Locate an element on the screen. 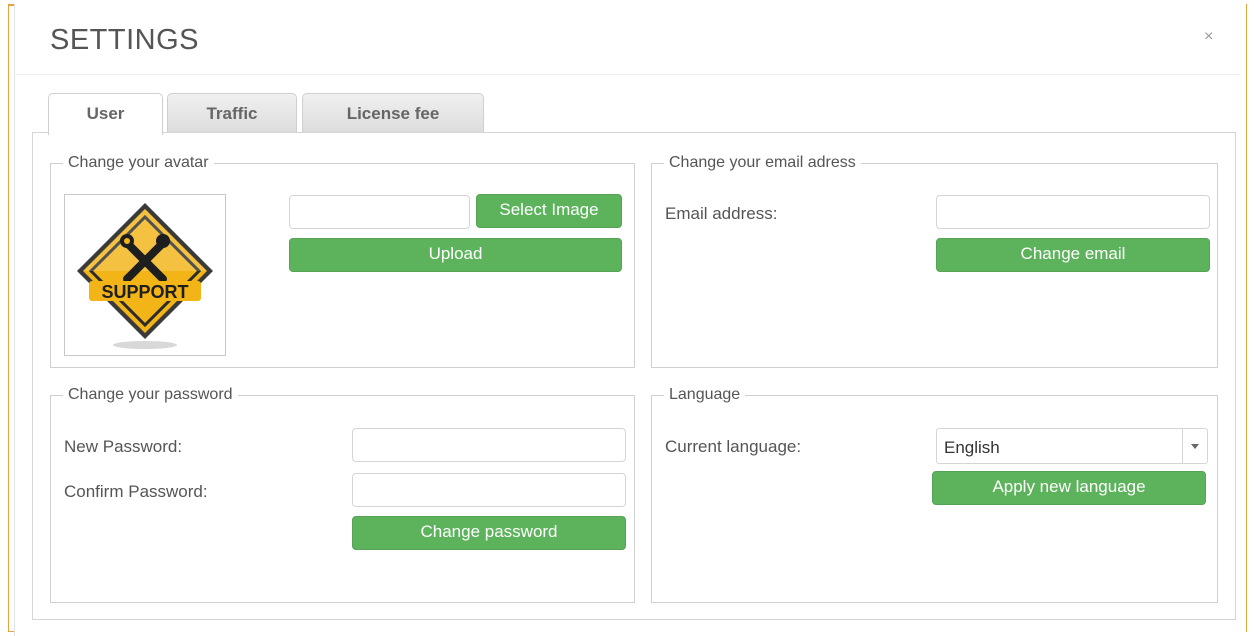 Image resolution: width=1257 pixels, height=636 pixels. email-field is located at coordinates (1073, 212).